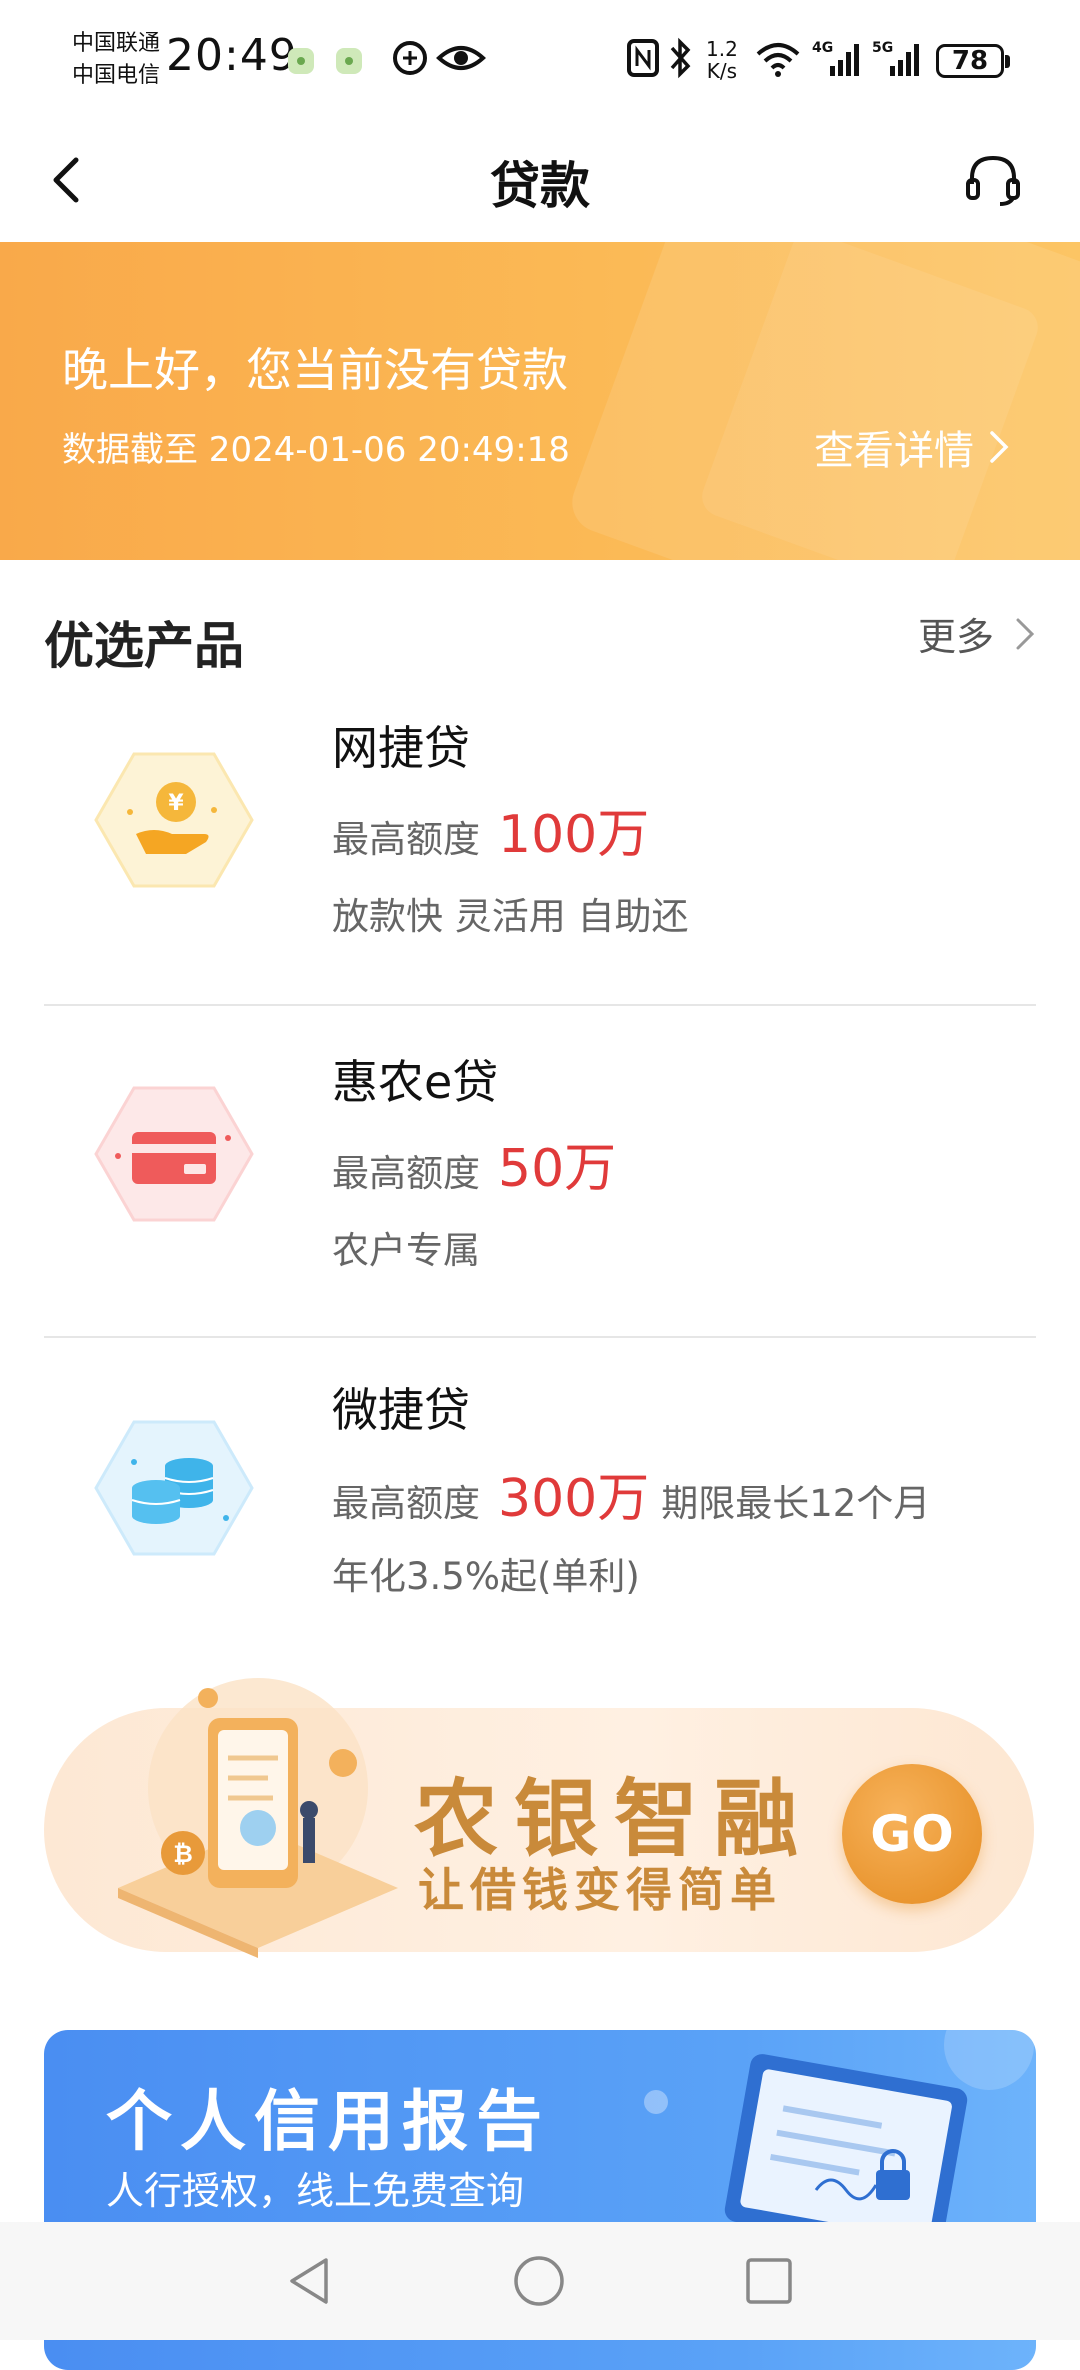 The height and width of the screenshot is (2370, 1080). I want to click on product-item-huinong-edai: 惠农e贷 最高额度 50万 农户专属, so click(540, 1184).